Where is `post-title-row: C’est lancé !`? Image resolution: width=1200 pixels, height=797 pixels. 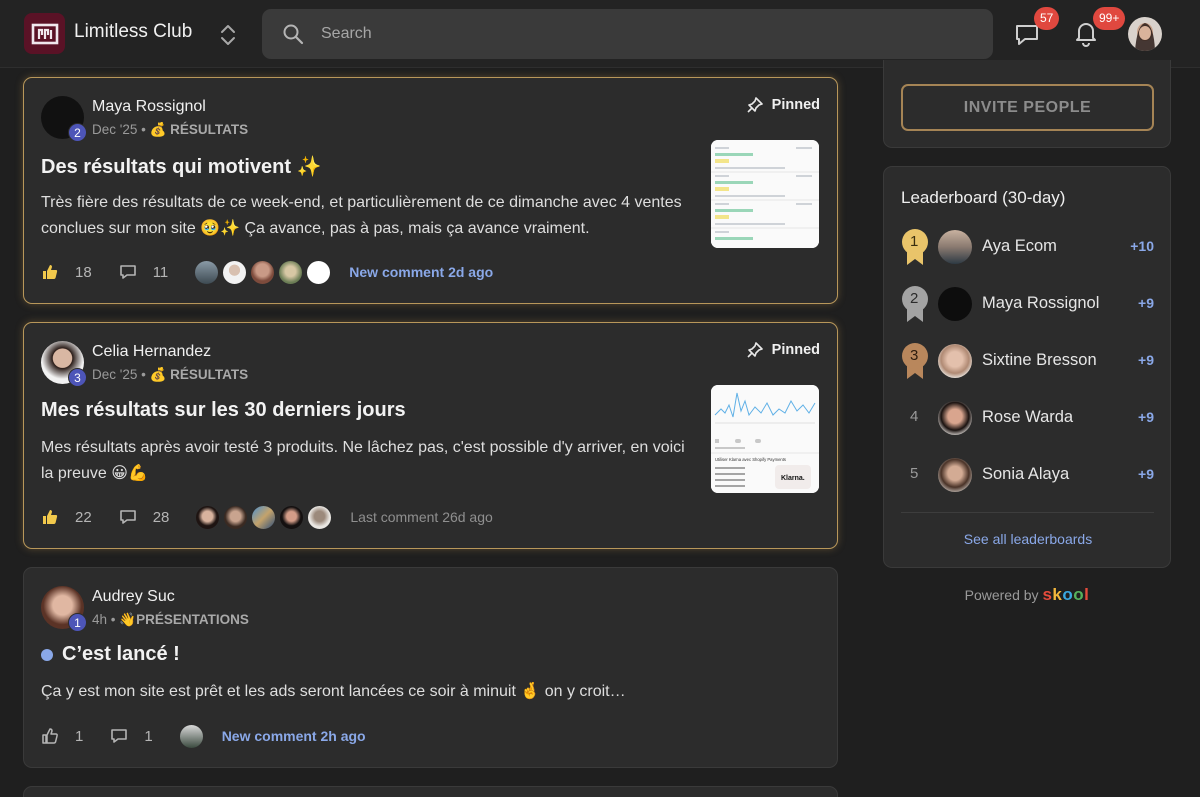
post-title-row: C’est lancé ! is located at coordinates (110, 654).